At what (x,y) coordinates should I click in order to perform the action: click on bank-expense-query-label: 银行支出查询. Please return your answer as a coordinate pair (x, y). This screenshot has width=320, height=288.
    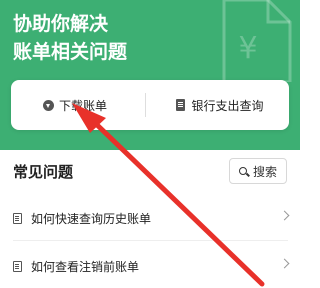
    Looking at the image, I should click on (227, 105).